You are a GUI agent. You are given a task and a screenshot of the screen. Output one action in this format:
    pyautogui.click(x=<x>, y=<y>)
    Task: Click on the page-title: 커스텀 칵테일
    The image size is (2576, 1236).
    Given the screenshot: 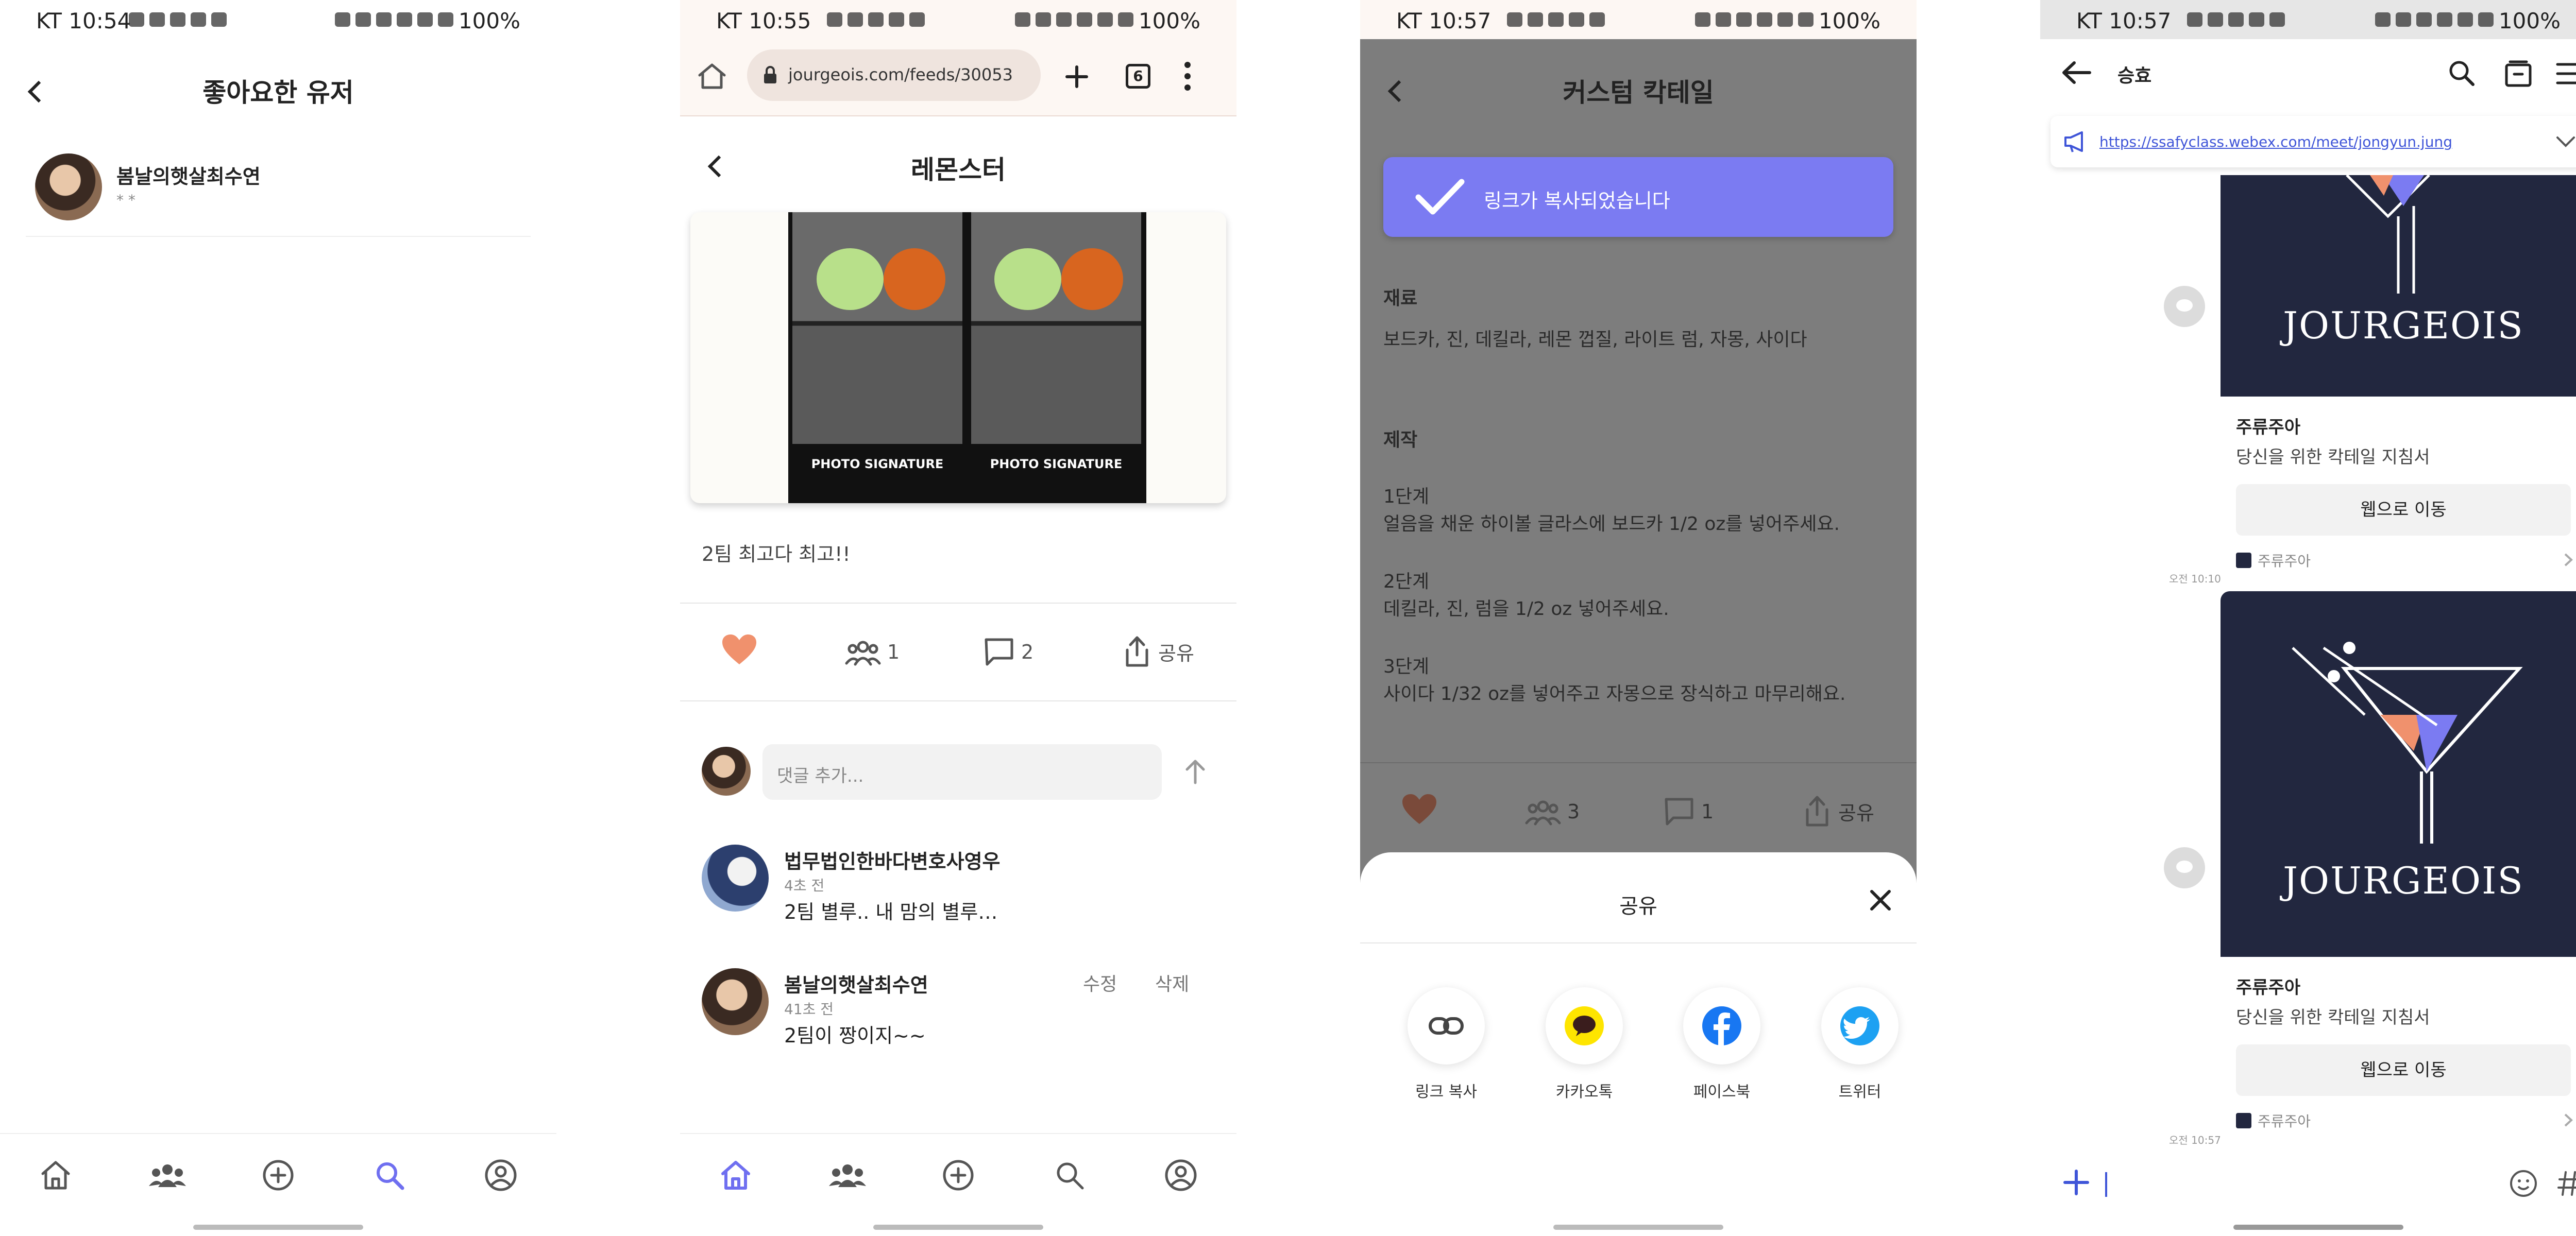 What is the action you would take?
    pyautogui.click(x=1638, y=93)
    